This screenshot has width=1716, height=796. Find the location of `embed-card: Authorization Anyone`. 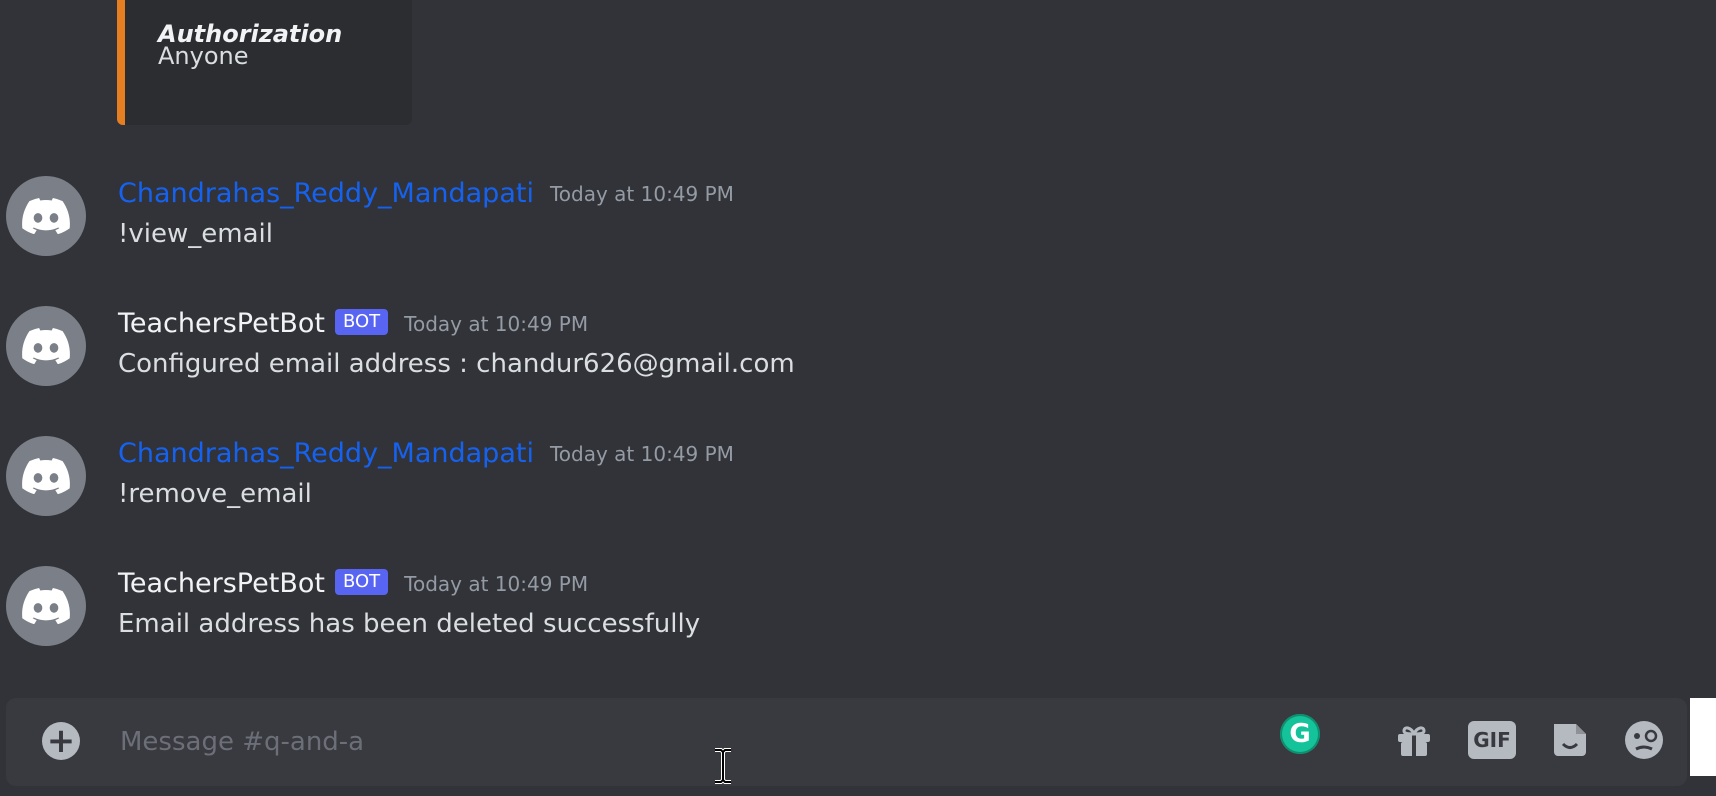

embed-card: Authorization Anyone is located at coordinates (264, 62).